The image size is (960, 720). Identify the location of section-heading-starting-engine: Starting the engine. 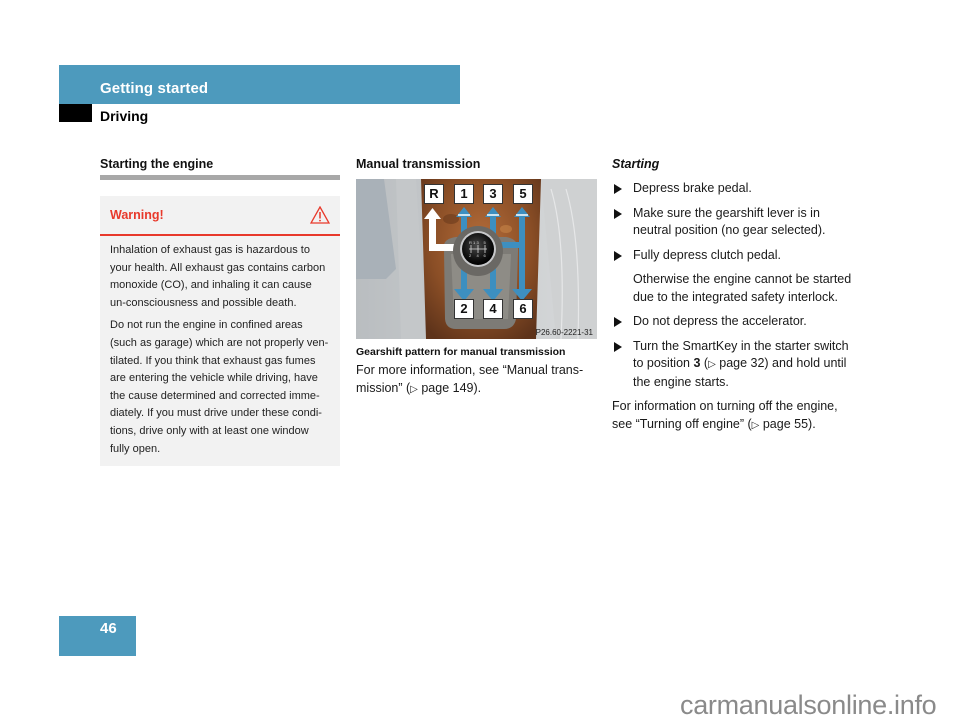
(157, 164).